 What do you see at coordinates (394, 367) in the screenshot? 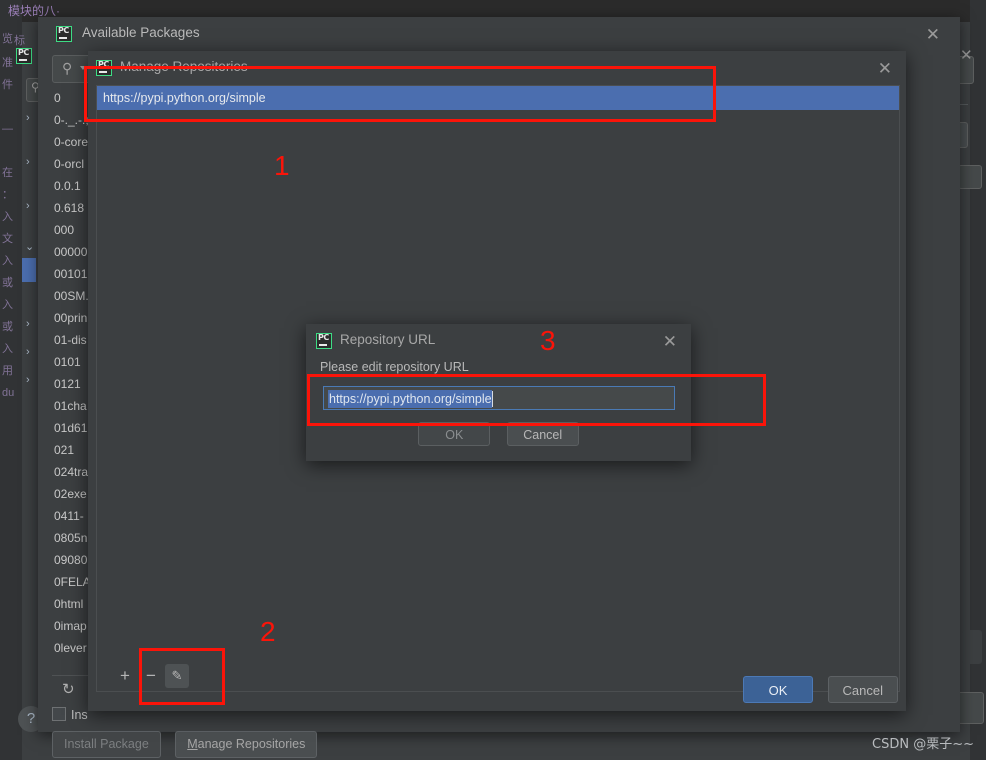
I see `repository-url-prompt: Please edit repository URL` at bounding box center [394, 367].